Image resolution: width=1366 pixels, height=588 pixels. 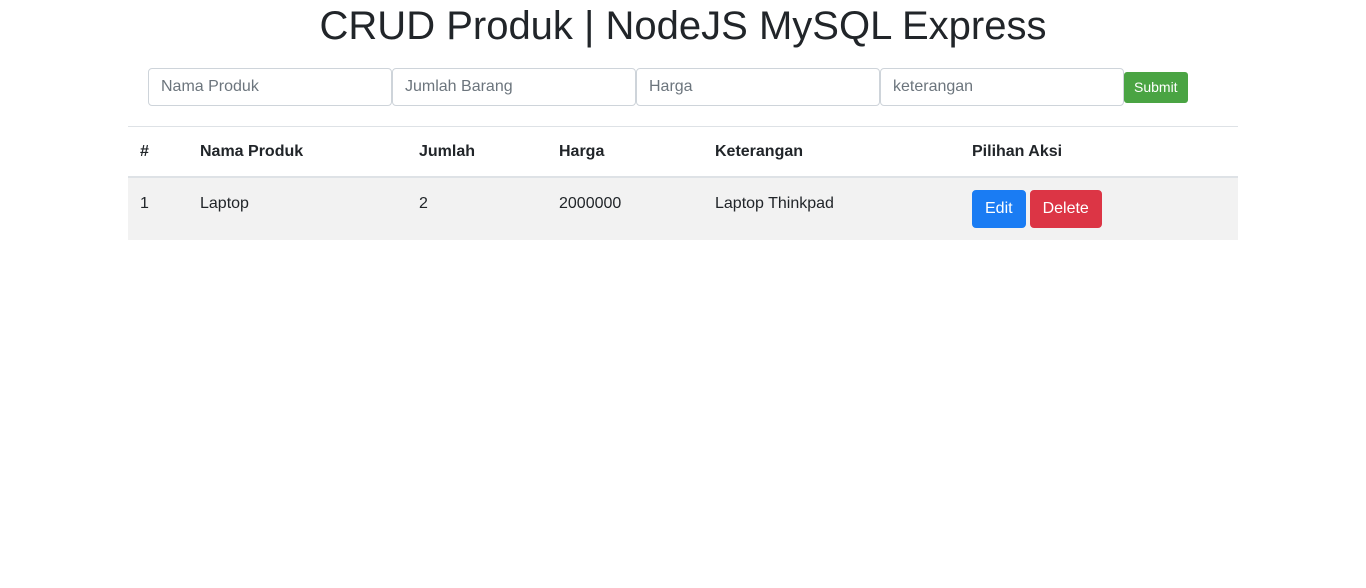 I want to click on keterangan-input, so click(x=1002, y=87).